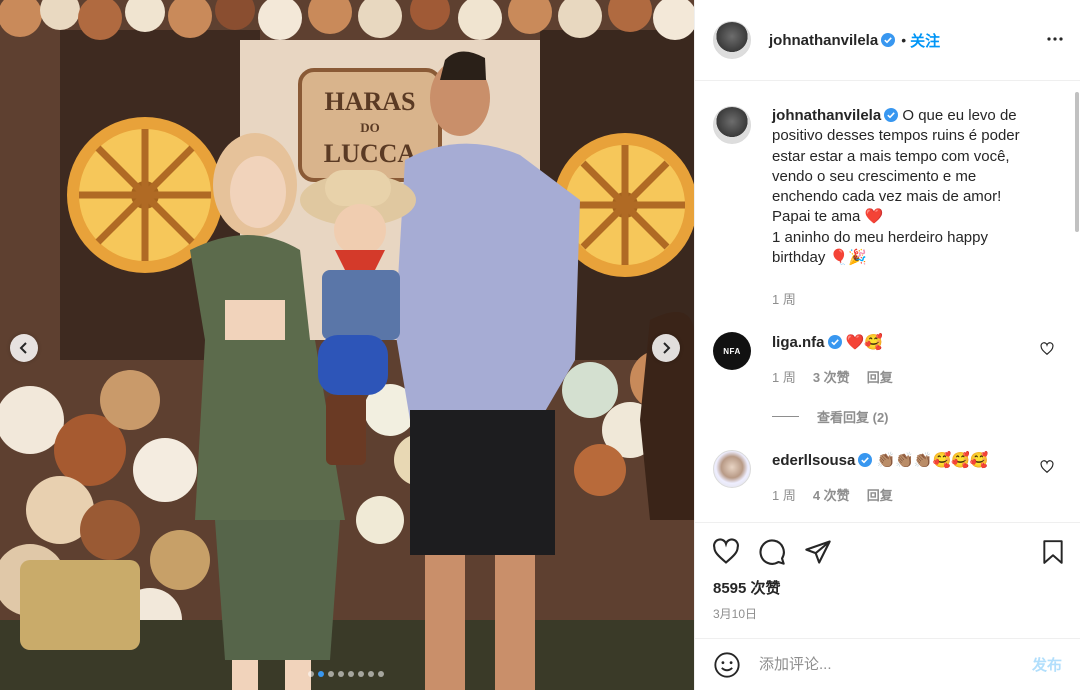 The image size is (1080, 690). Describe the element at coordinates (823, 40) in the screenshot. I see `author-username: johnathanvilela` at that location.